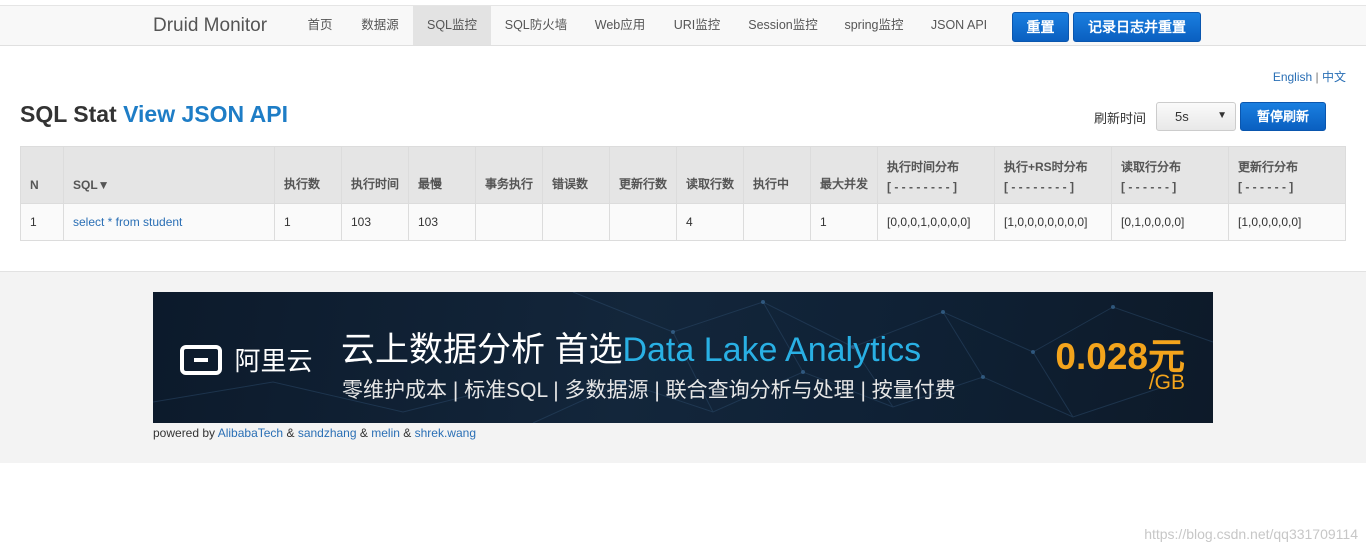  I want to click on reset-button: 重置, so click(1040, 27).